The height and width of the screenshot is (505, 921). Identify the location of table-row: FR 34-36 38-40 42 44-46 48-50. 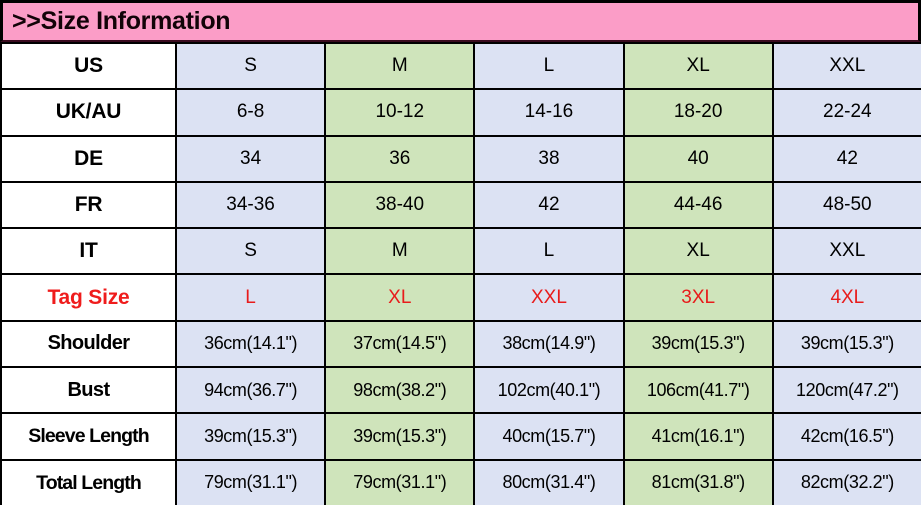
(460, 205).